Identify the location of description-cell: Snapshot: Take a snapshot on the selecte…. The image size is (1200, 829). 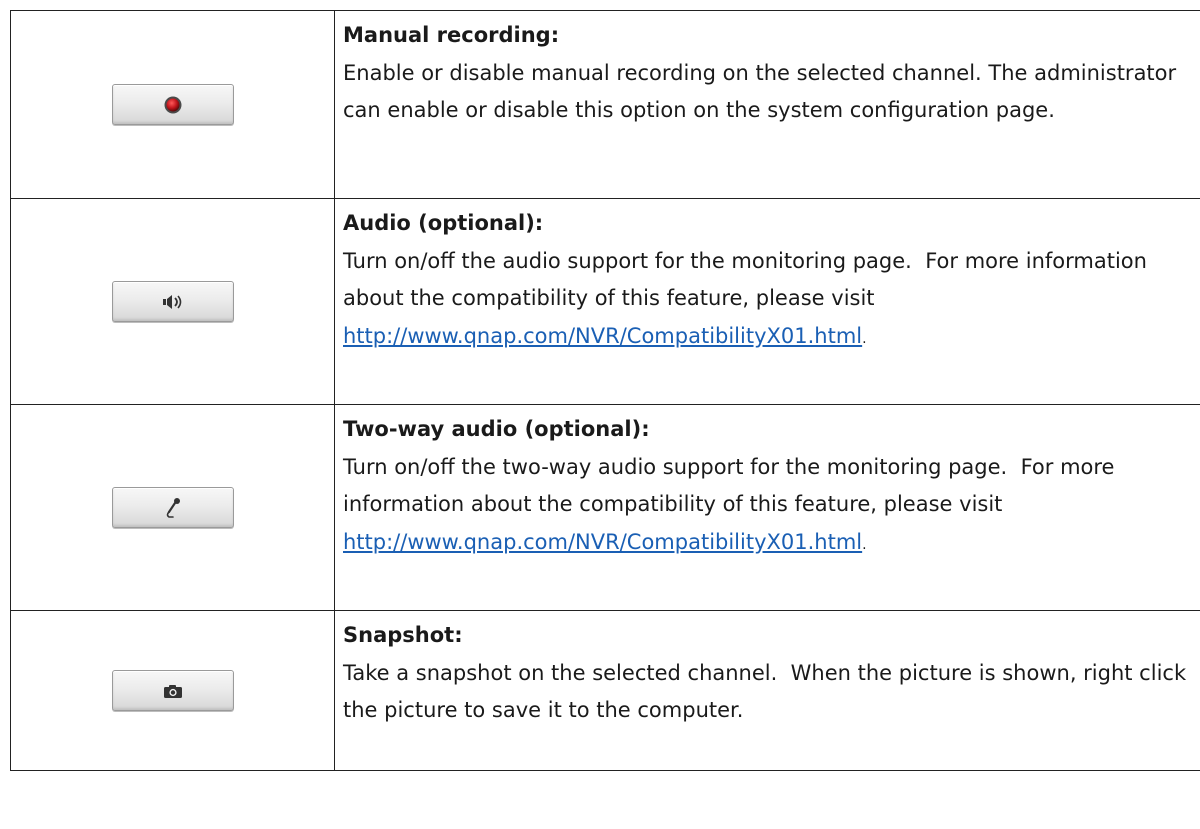
(767, 690).